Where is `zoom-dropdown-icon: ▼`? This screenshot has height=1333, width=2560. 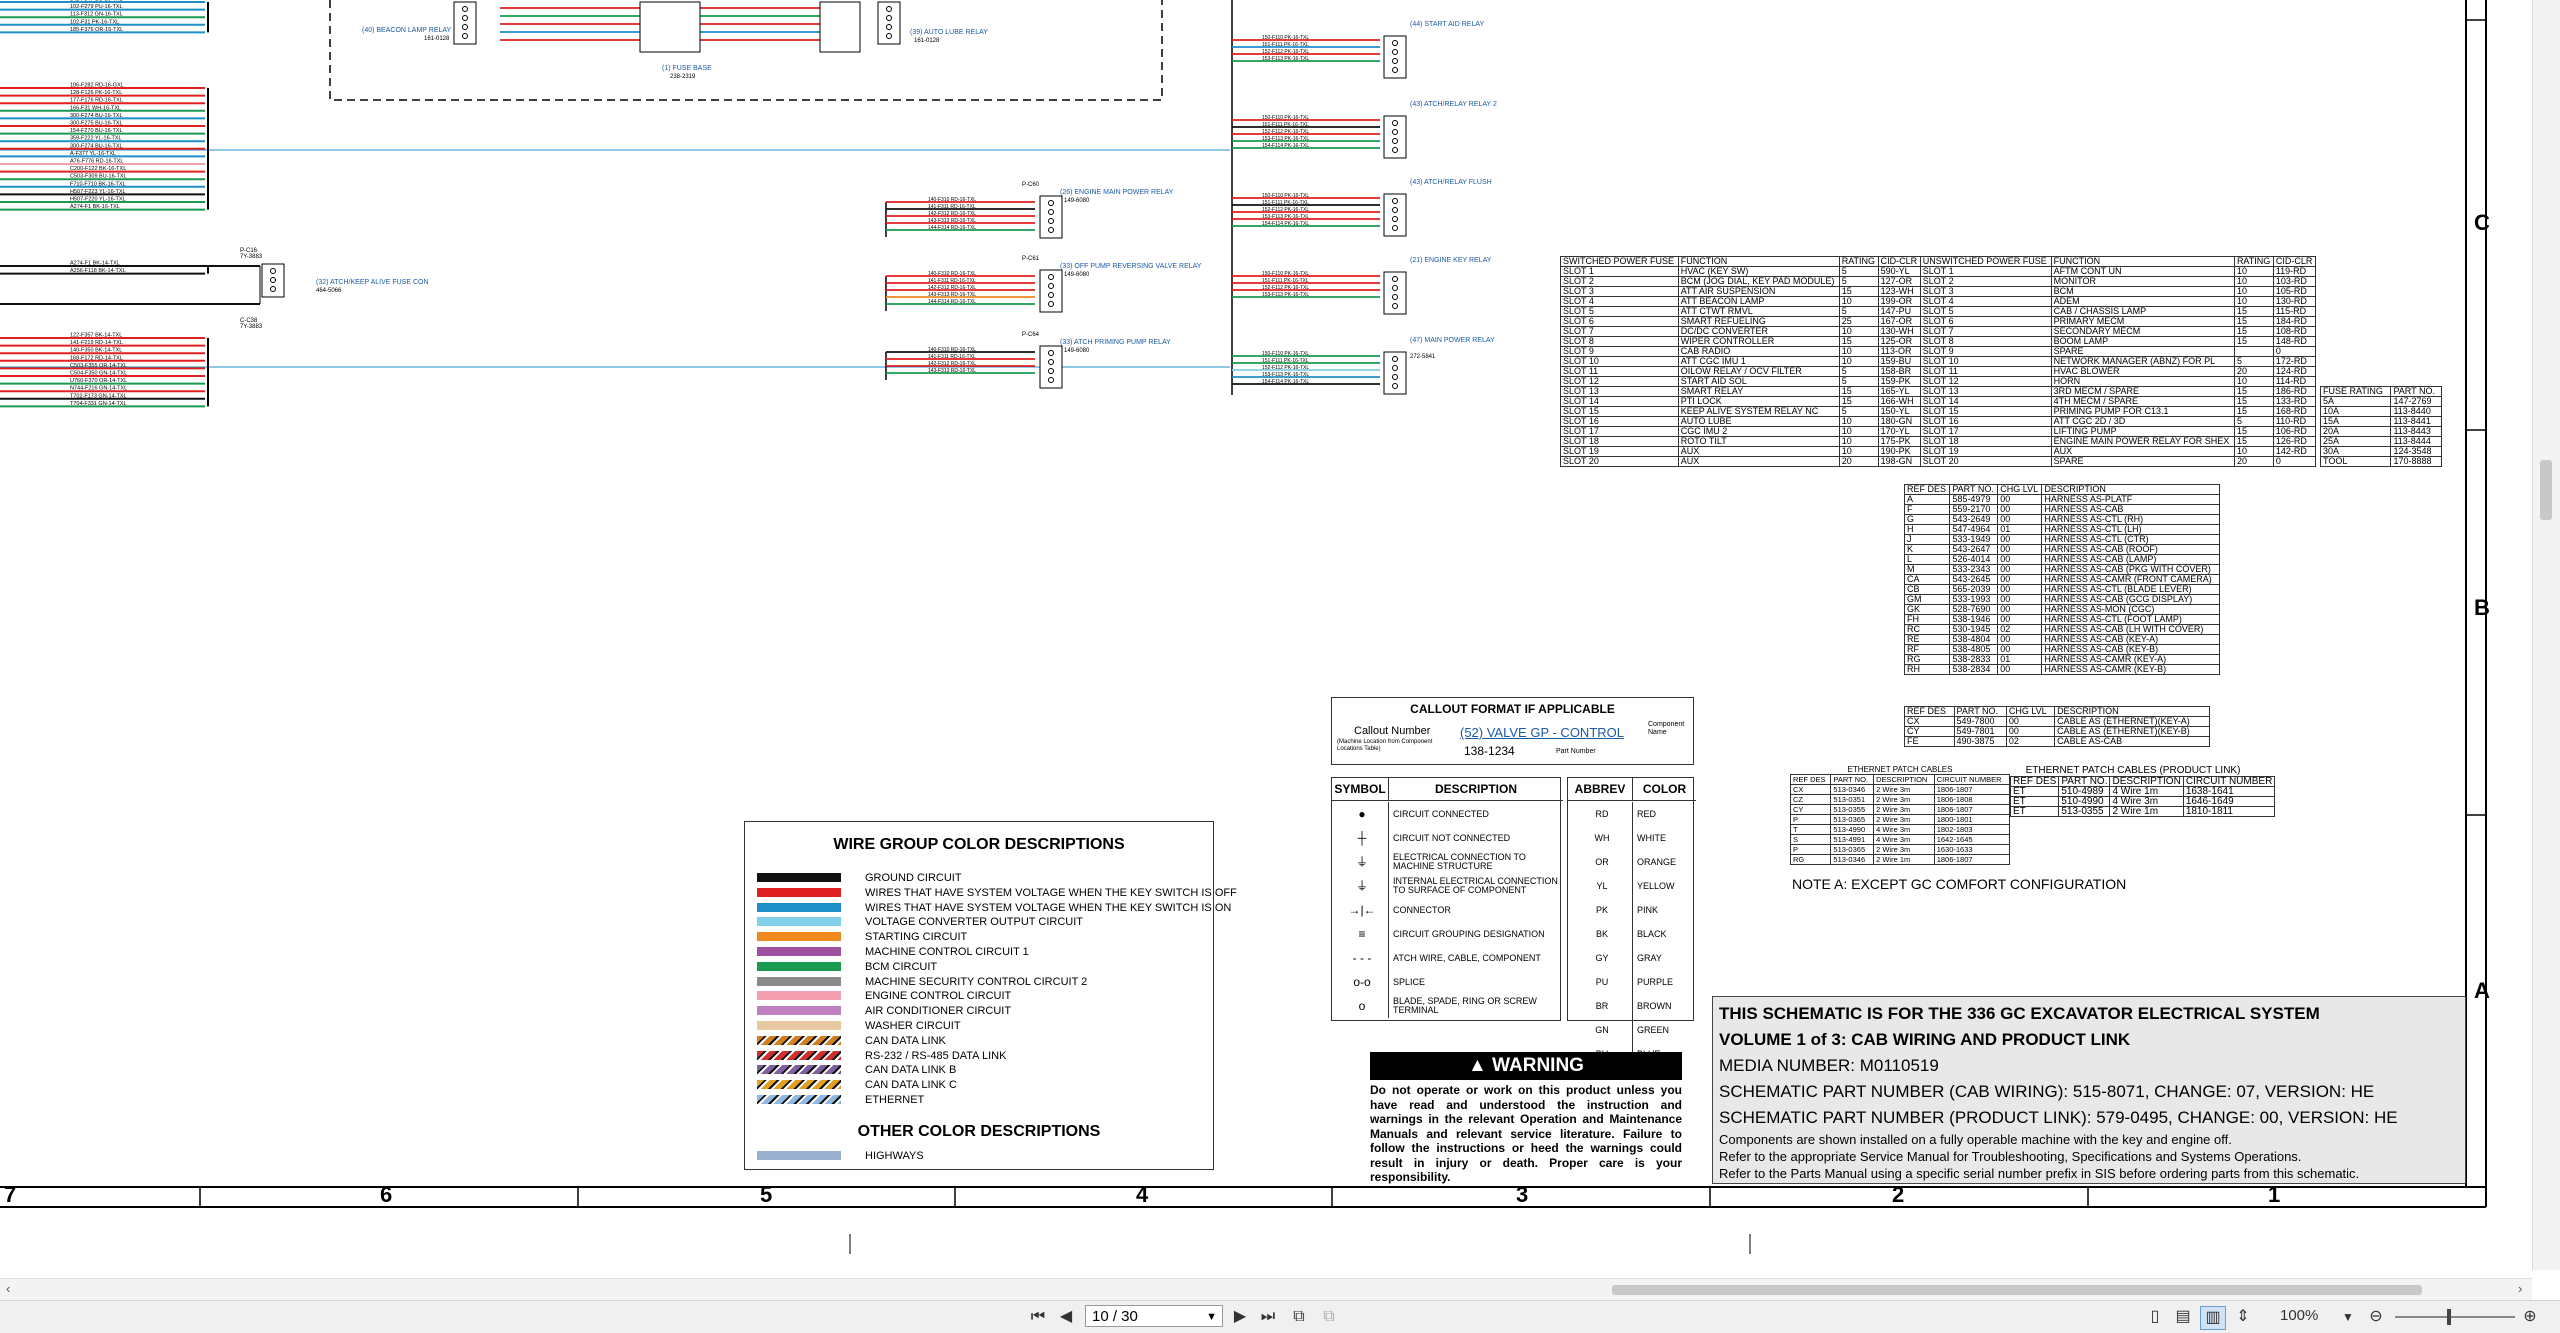
zoom-dropdown-icon: ▼ is located at coordinates (2348, 1317).